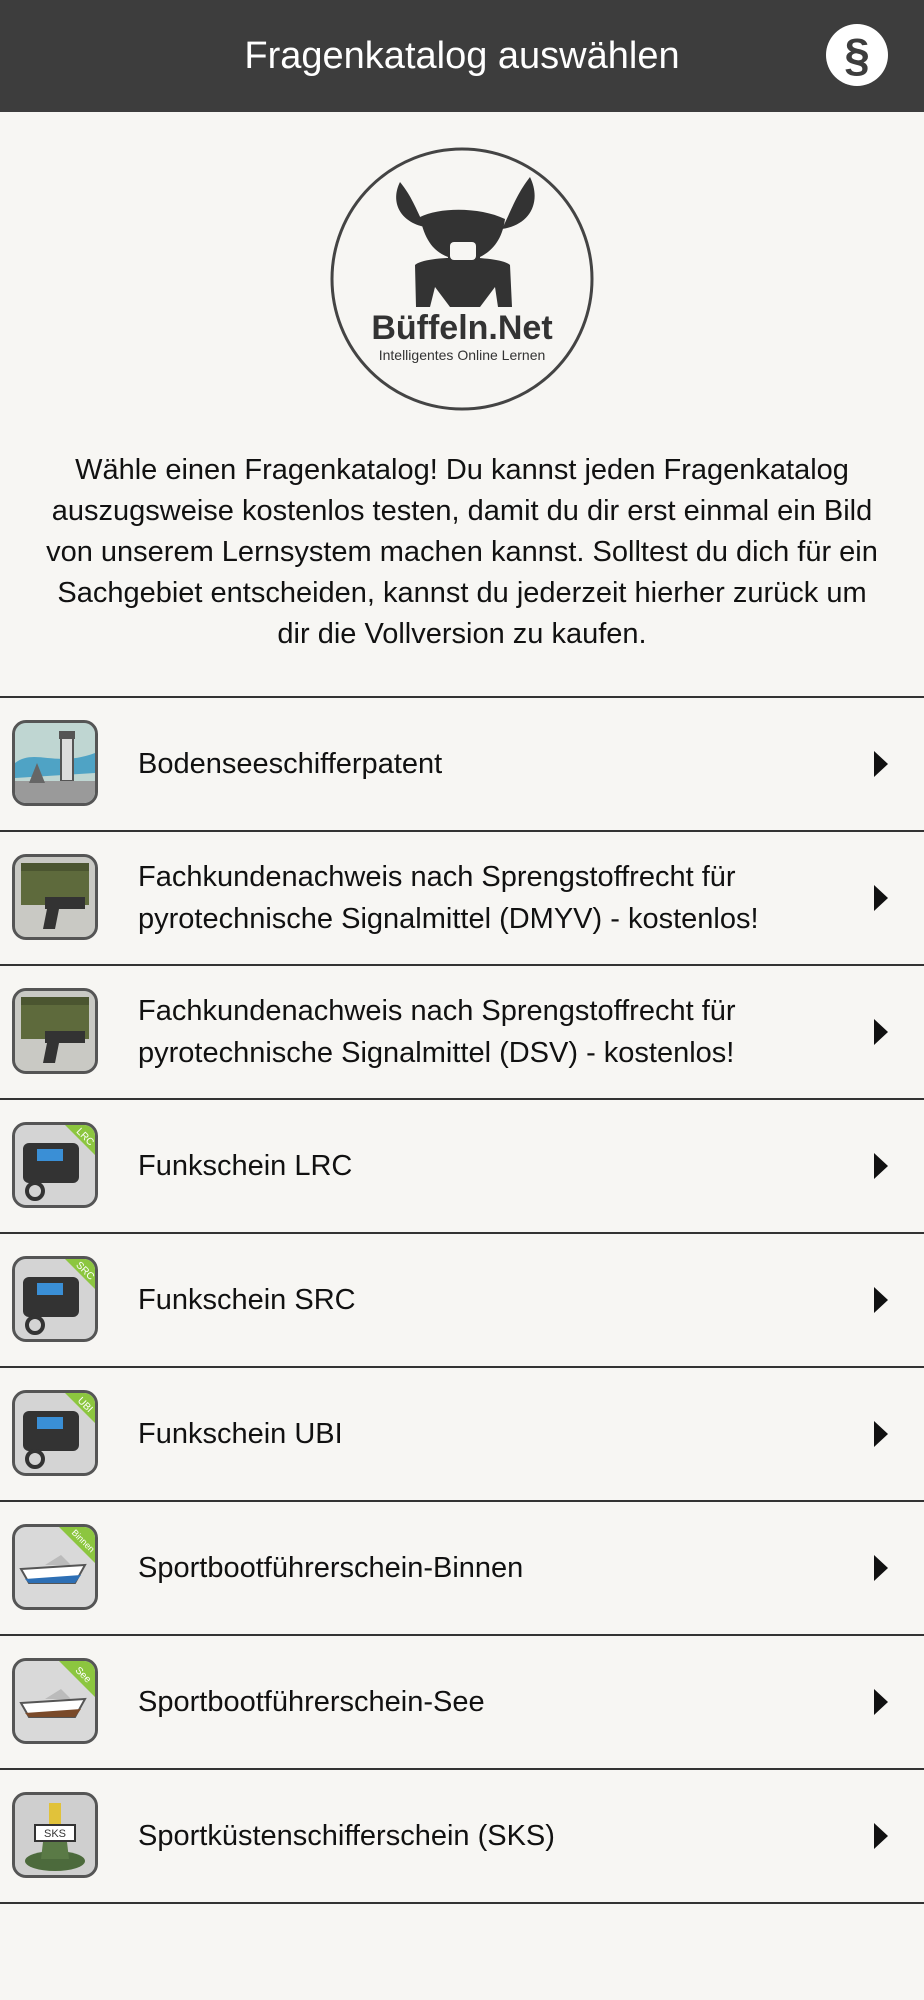 This screenshot has width=924, height=2000. What do you see at coordinates (55, 1299) in the screenshot?
I see `radio-icon: SRC` at bounding box center [55, 1299].